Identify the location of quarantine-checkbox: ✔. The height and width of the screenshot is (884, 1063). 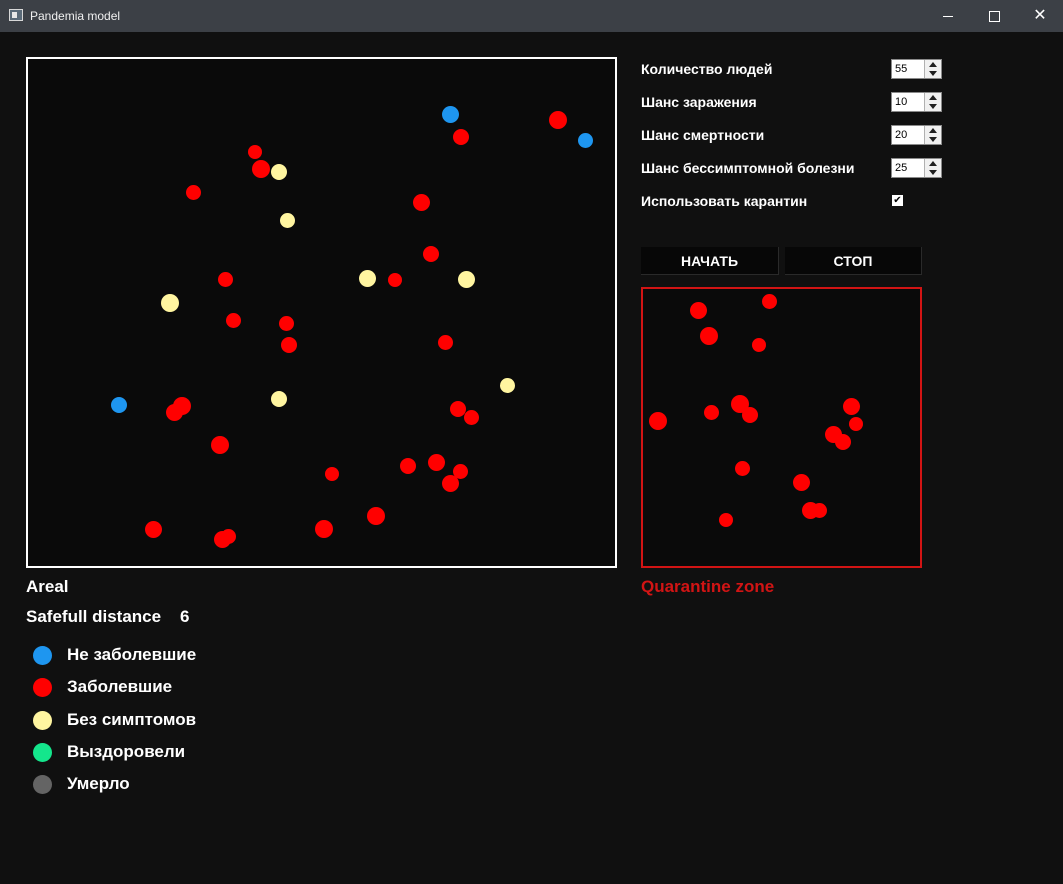
(897, 200).